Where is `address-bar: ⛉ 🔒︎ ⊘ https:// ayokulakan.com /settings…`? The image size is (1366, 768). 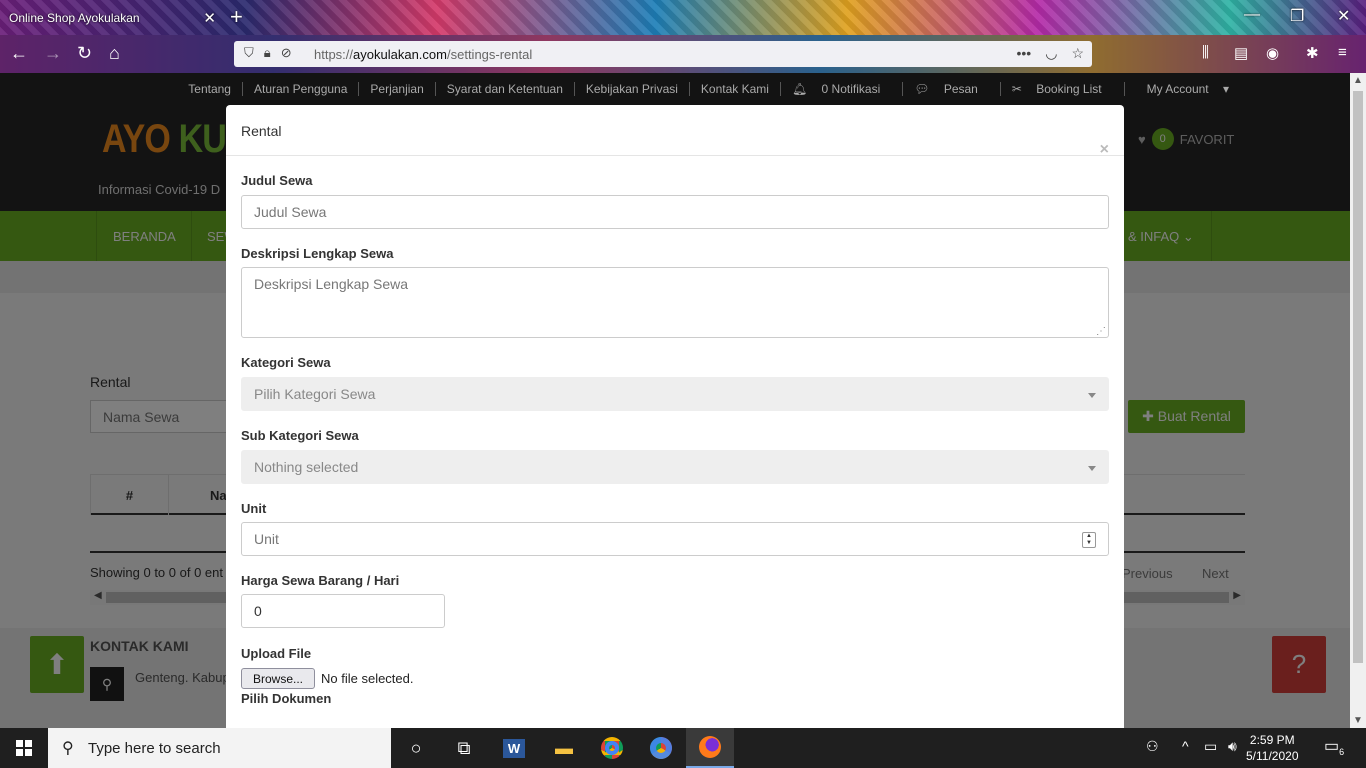
address-bar: ⛉ 🔒︎ ⊘ https:// ayokulakan.com /settings… is located at coordinates (663, 54).